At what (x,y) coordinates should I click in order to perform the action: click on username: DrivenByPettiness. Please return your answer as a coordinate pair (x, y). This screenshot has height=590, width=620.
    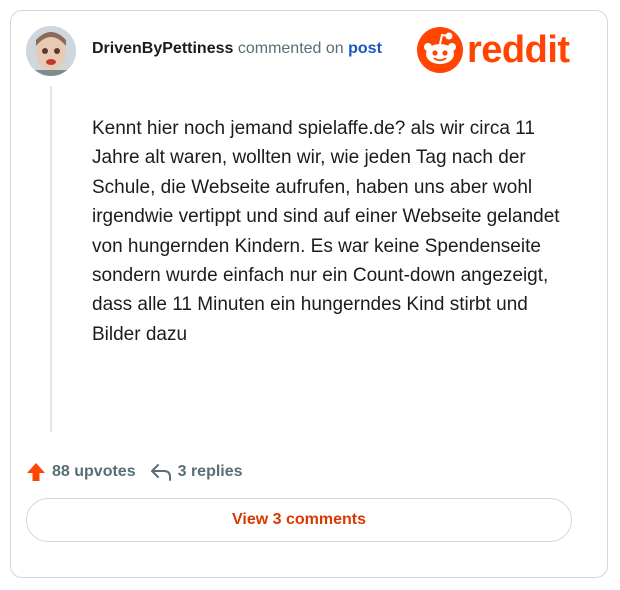
    Looking at the image, I should click on (162, 48).